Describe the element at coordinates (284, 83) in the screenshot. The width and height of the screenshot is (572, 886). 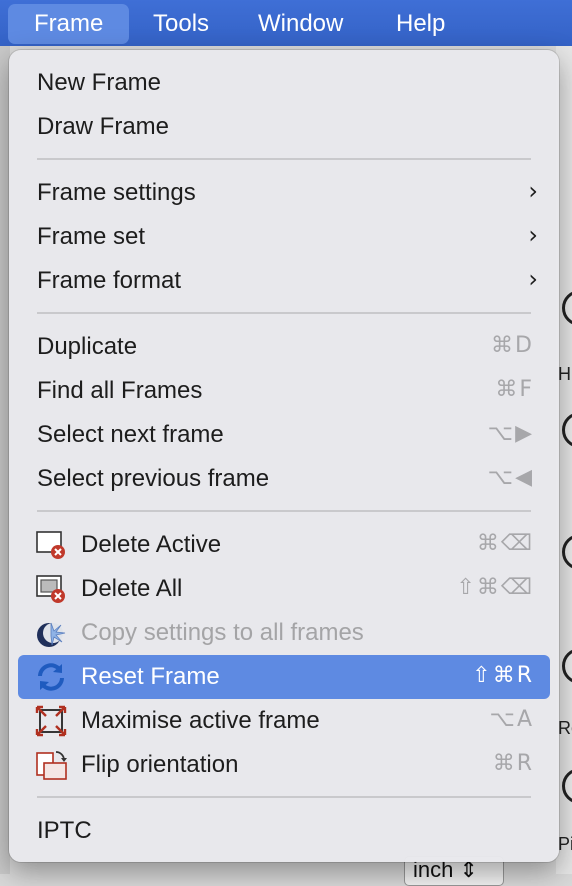
I see `menu-item-new-frame: New Frame` at that location.